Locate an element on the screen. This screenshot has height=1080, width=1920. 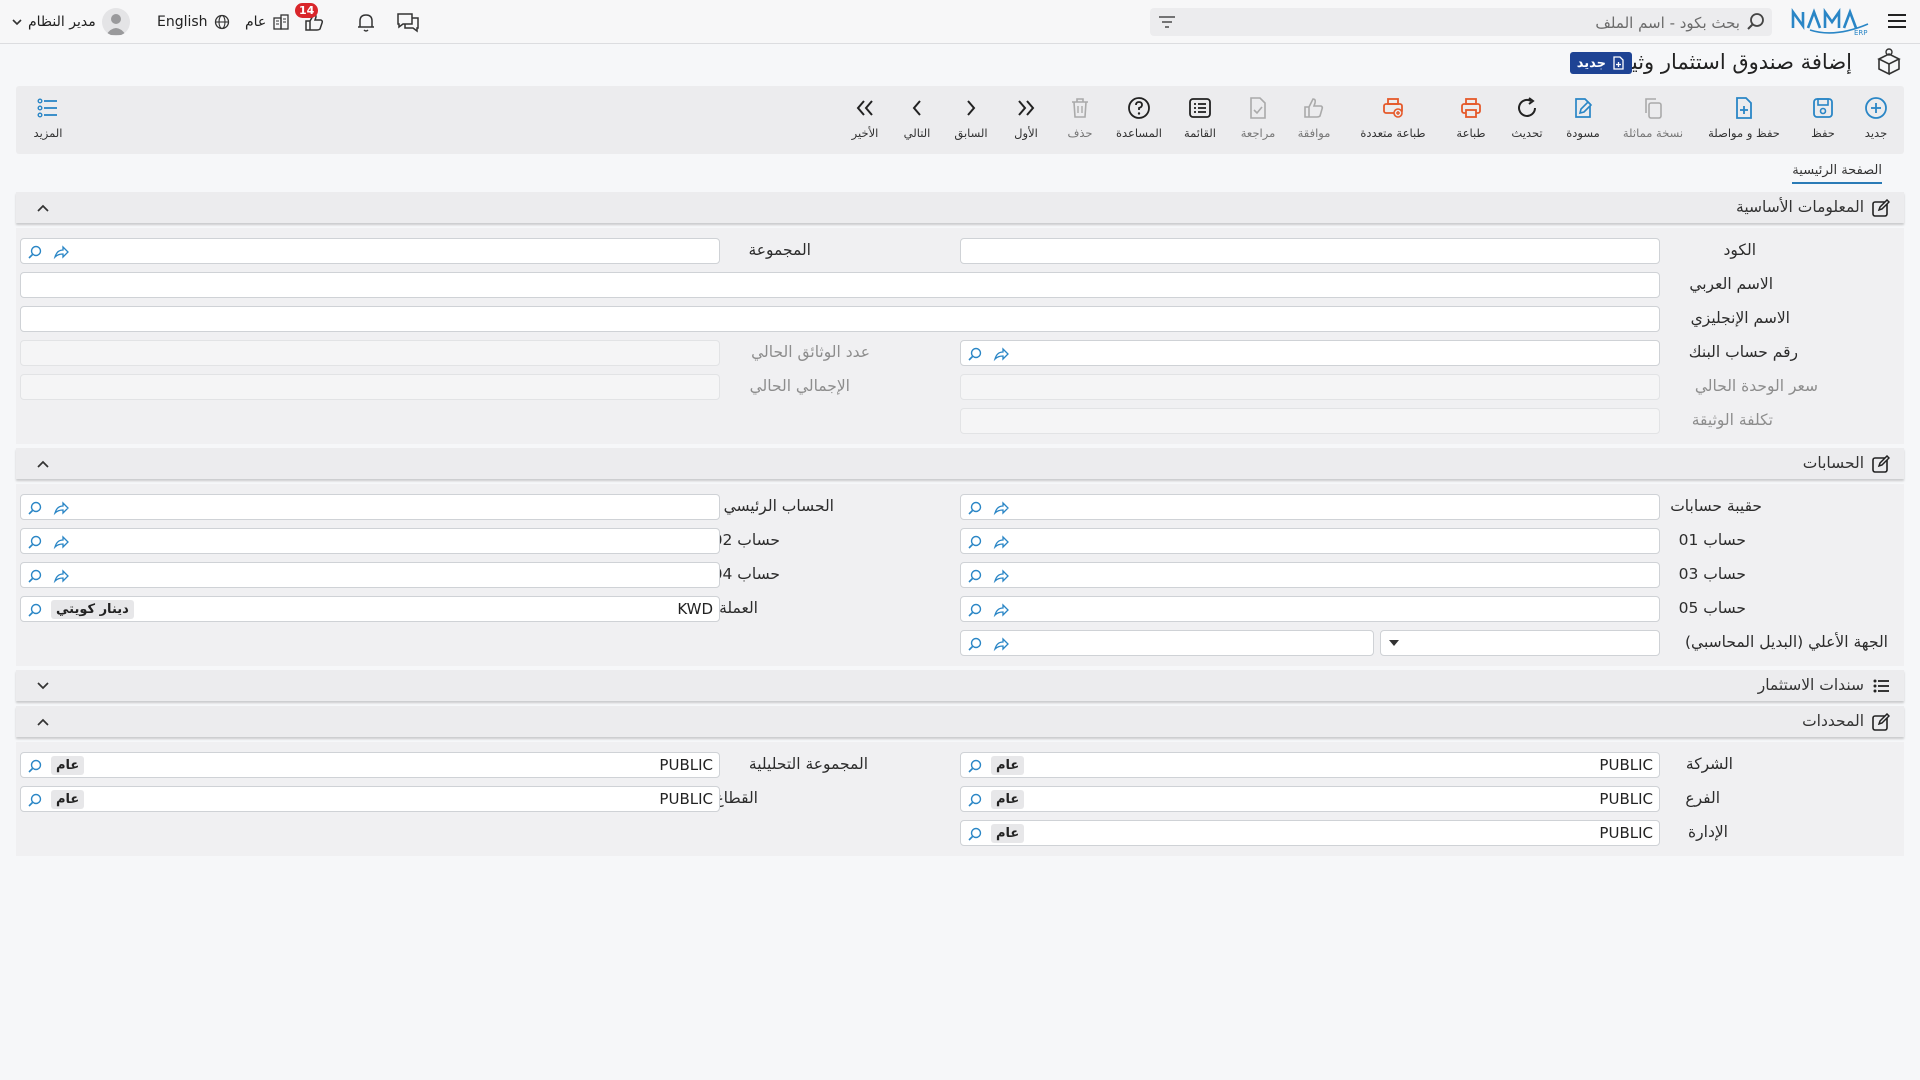
help-button: المساعدة is located at coordinates (1139, 118).